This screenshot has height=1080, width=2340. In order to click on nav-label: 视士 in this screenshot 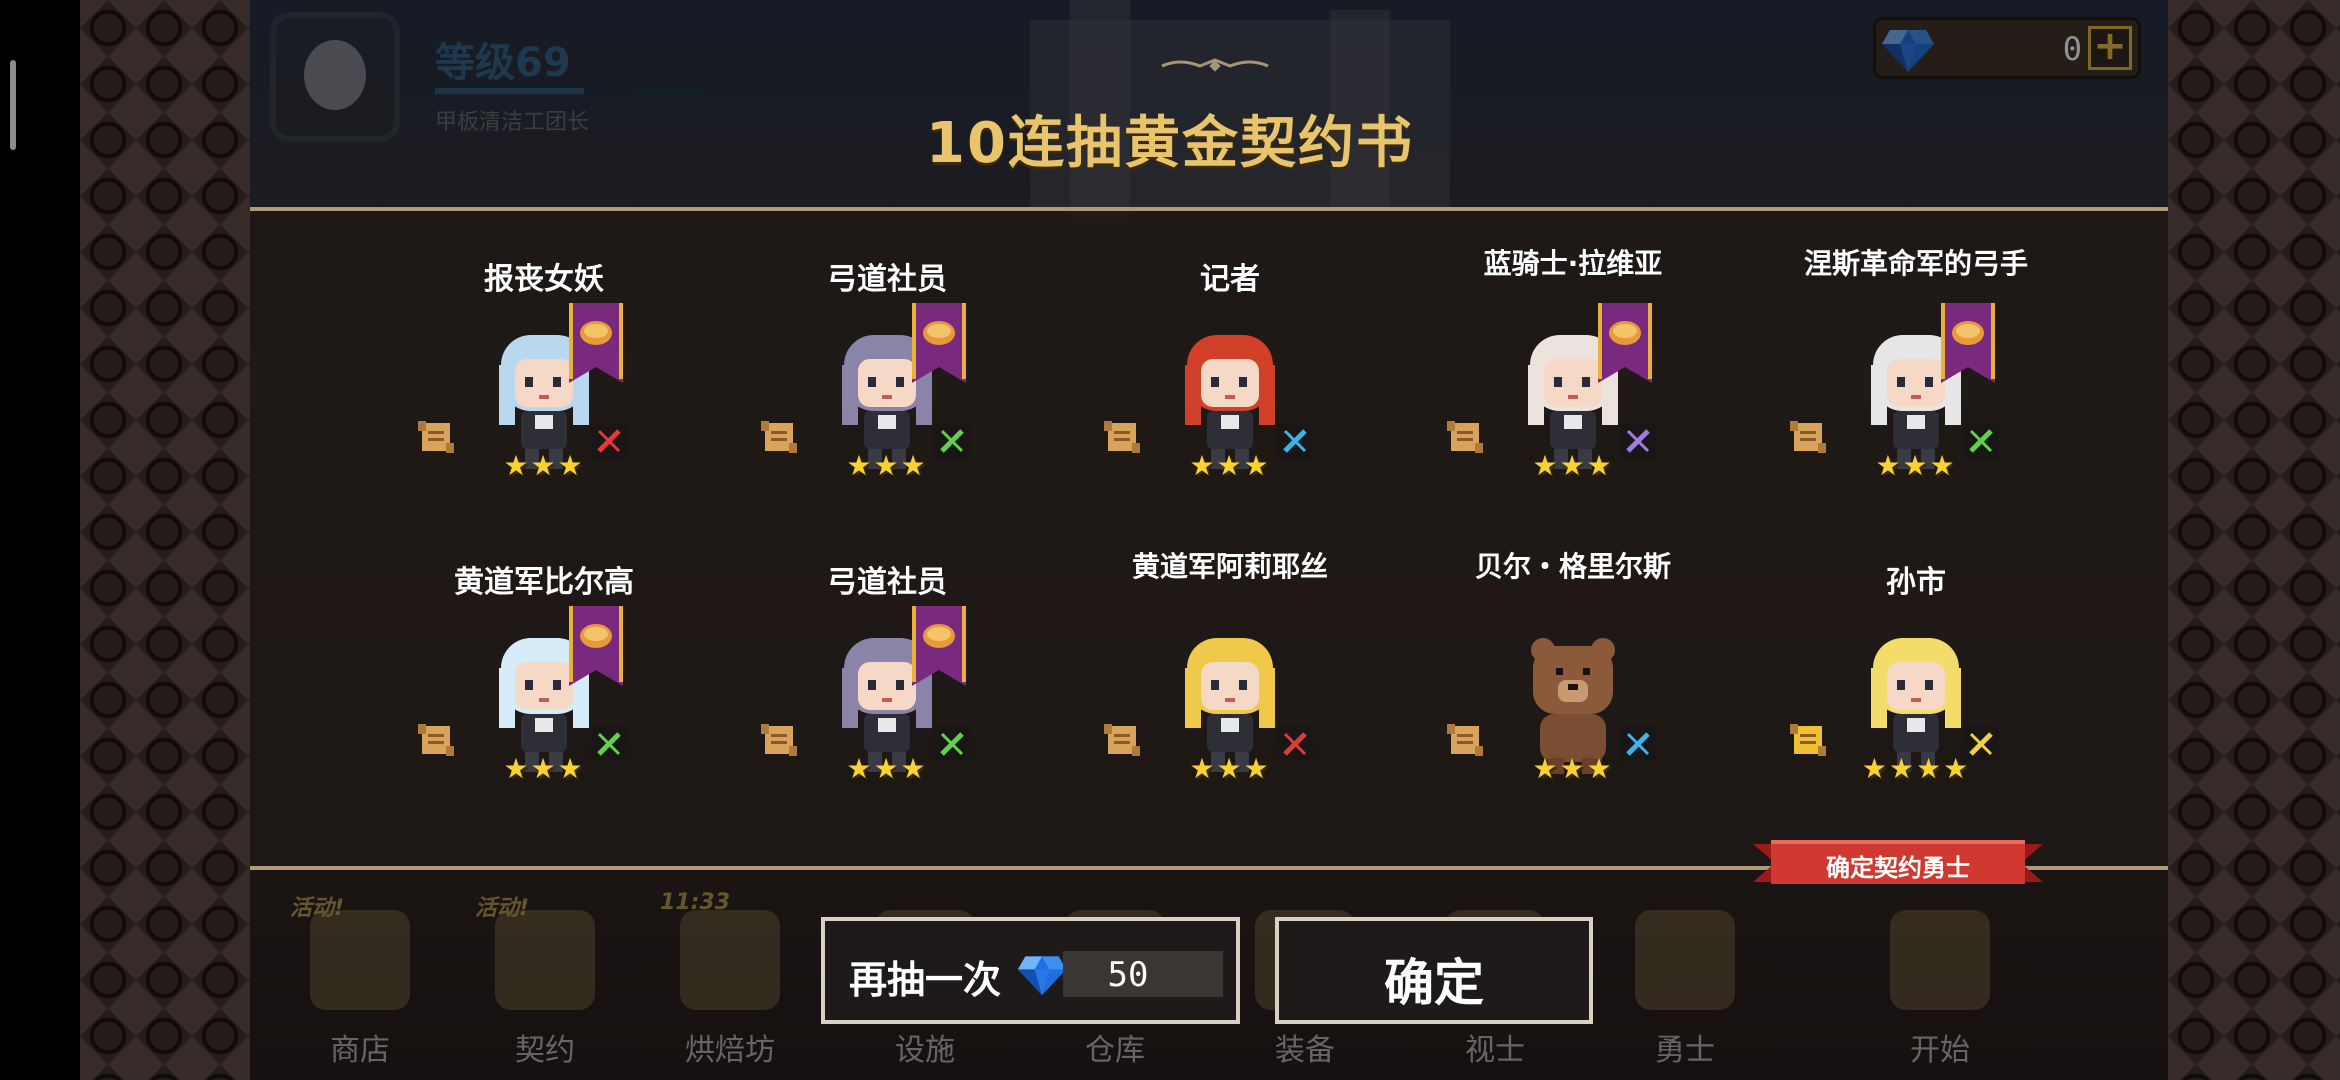, I will do `click(1495, 1050)`.